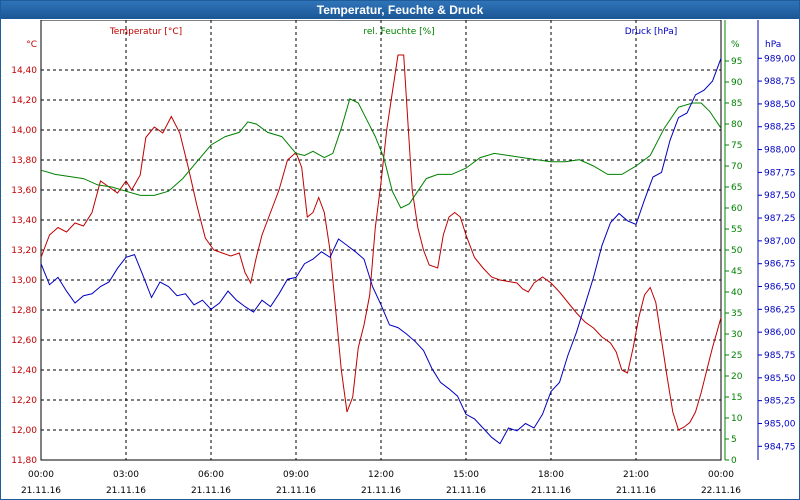 The width and height of the screenshot is (800, 500). Describe the element at coordinates (24, 431) in the screenshot. I see `temperature-tick-label: 12,00` at that location.